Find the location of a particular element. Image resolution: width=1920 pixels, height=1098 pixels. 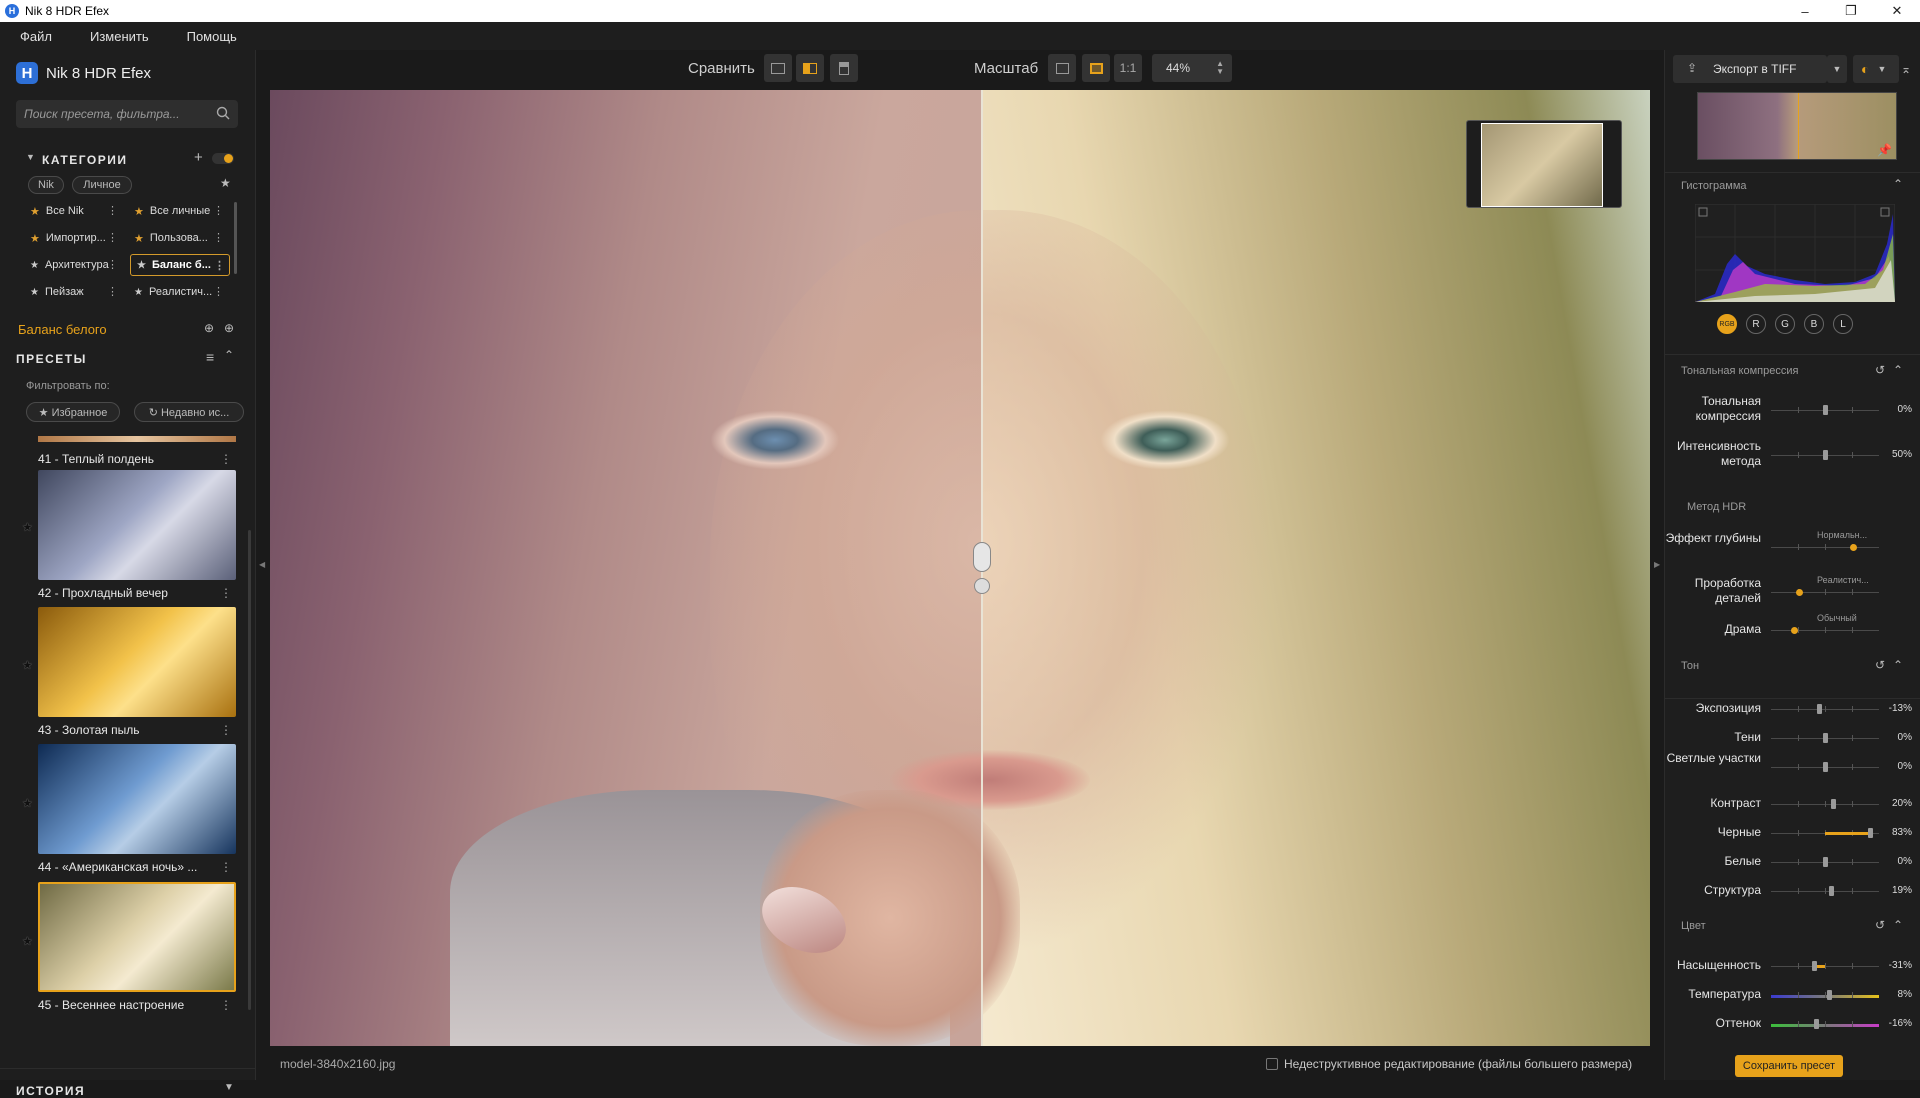

category-architecture: ★ Архитектура ⋮ is located at coordinates (73, 265).